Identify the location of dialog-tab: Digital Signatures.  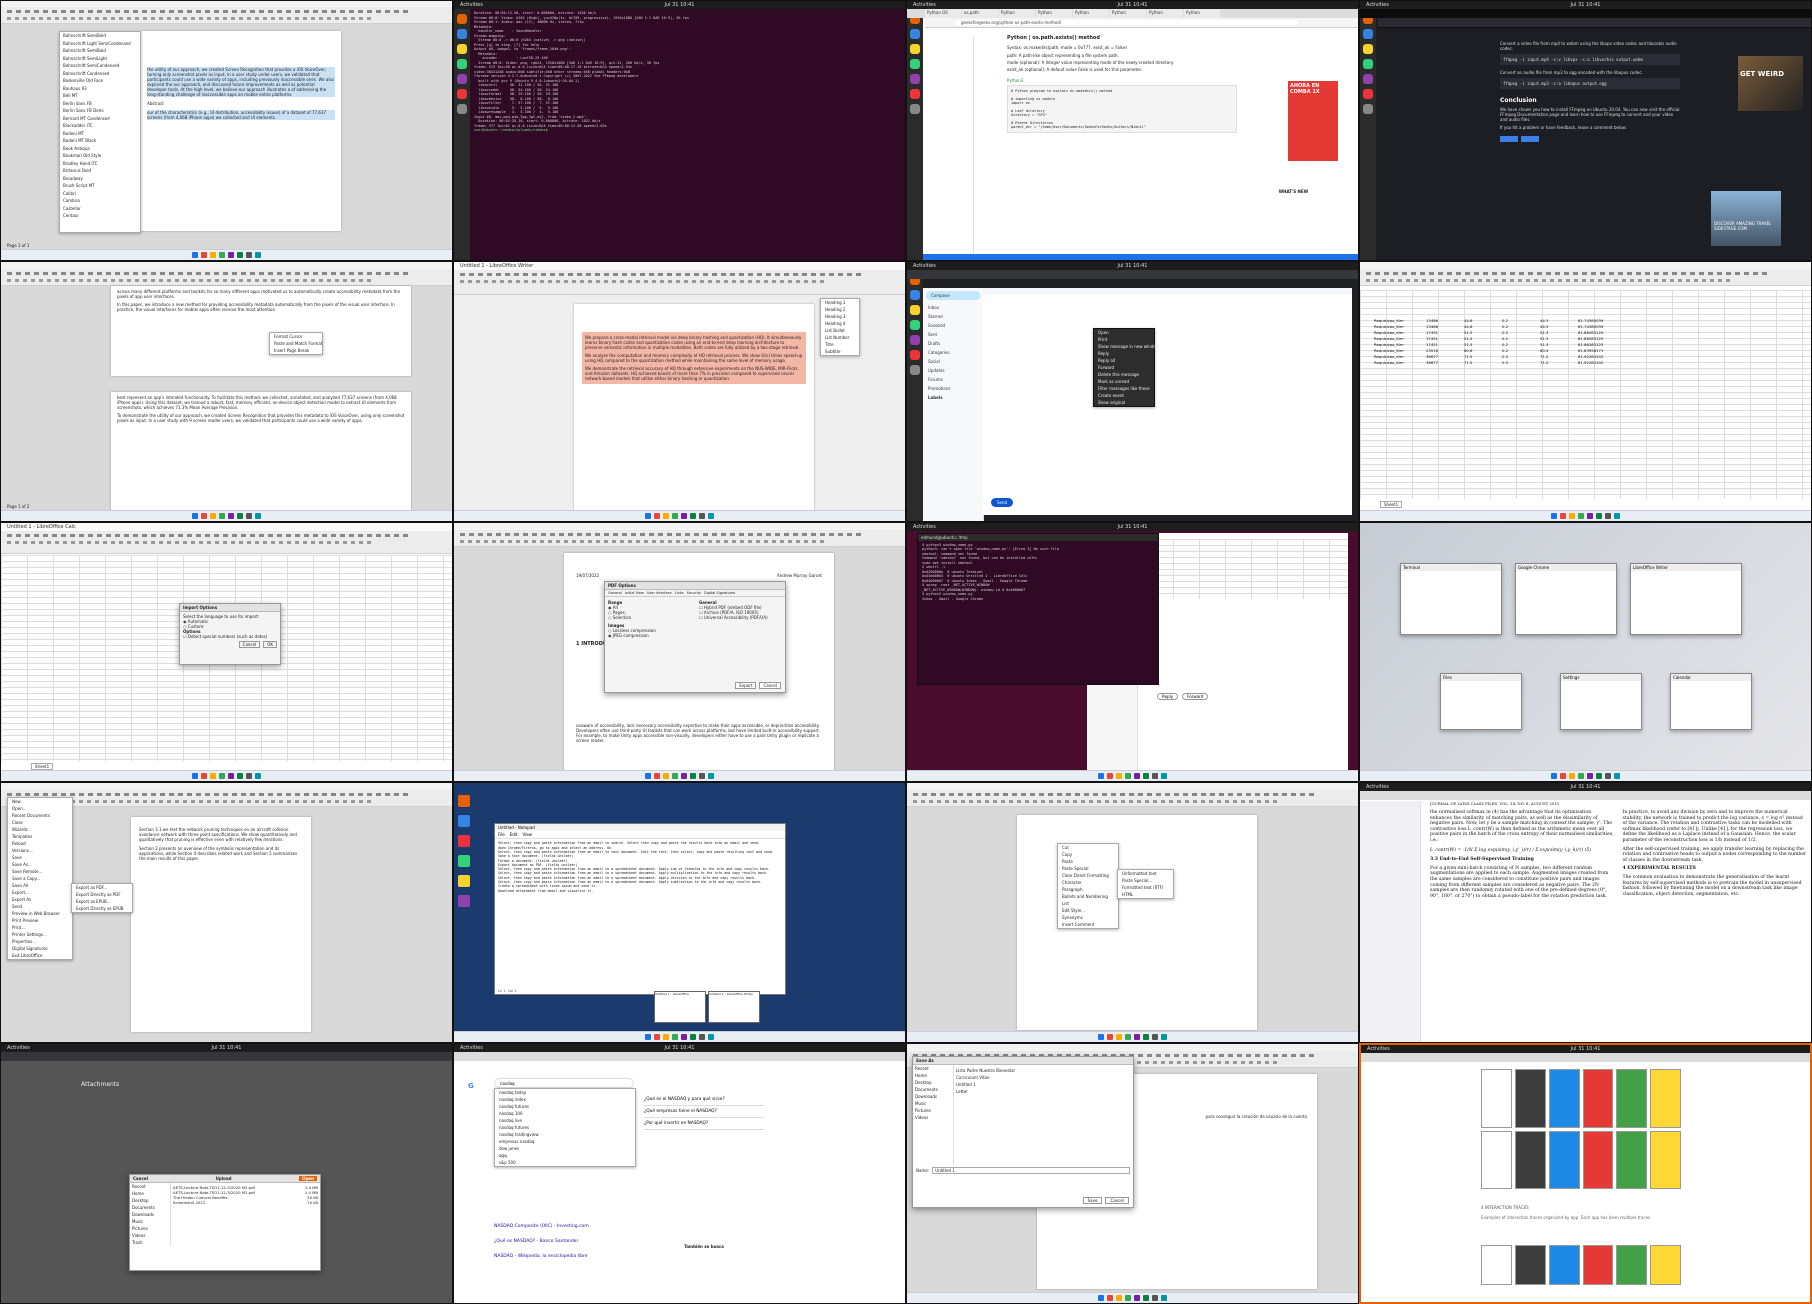
(719, 593).